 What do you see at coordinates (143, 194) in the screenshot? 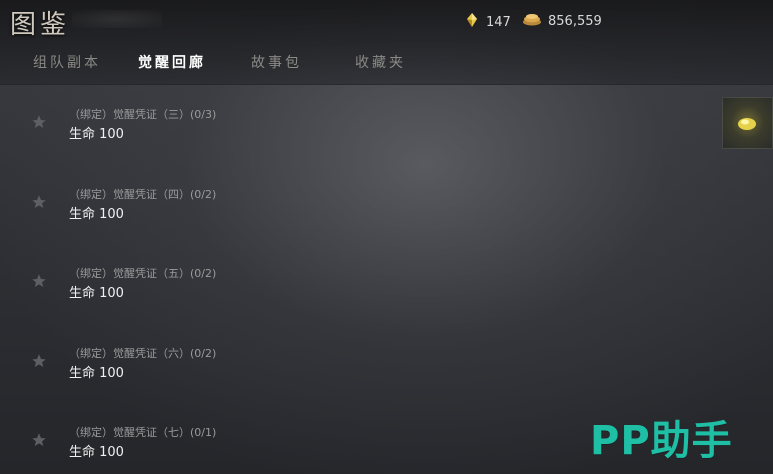
I see `item-title: （绑定）觉醒凭证（四）(0/2)` at bounding box center [143, 194].